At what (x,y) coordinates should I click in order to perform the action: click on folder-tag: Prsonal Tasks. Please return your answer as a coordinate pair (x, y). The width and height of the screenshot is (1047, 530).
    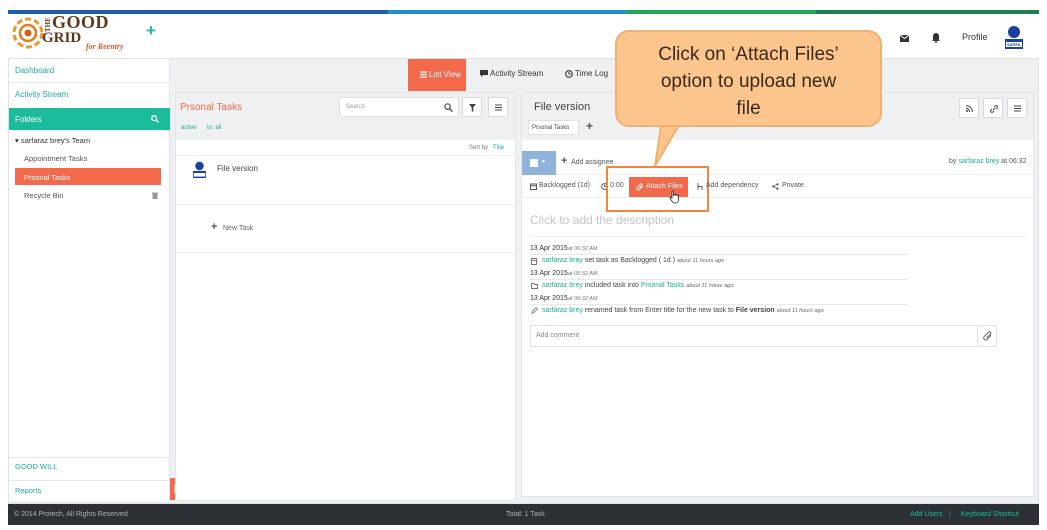
    Looking at the image, I should click on (553, 127).